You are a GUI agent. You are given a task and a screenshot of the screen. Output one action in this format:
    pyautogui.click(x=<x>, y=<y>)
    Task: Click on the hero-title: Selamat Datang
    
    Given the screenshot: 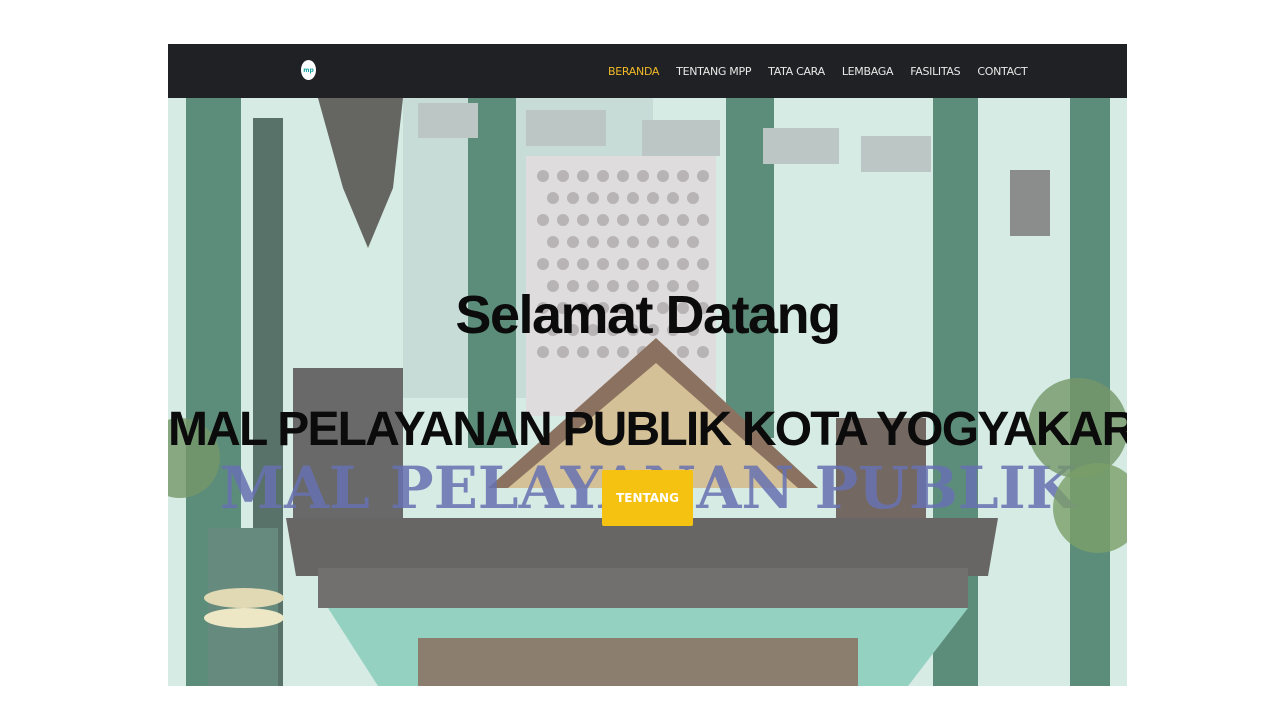 What is the action you would take?
    pyautogui.click(x=648, y=315)
    